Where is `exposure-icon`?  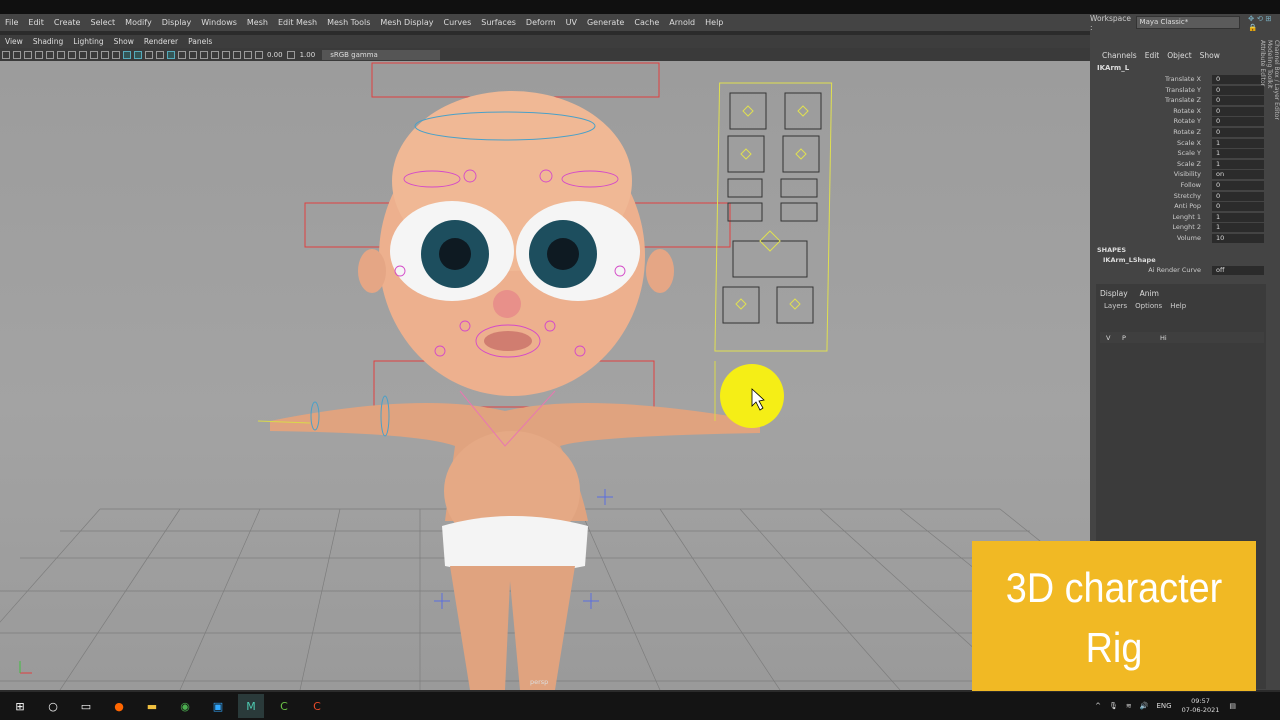 exposure-icon is located at coordinates (258, 54).